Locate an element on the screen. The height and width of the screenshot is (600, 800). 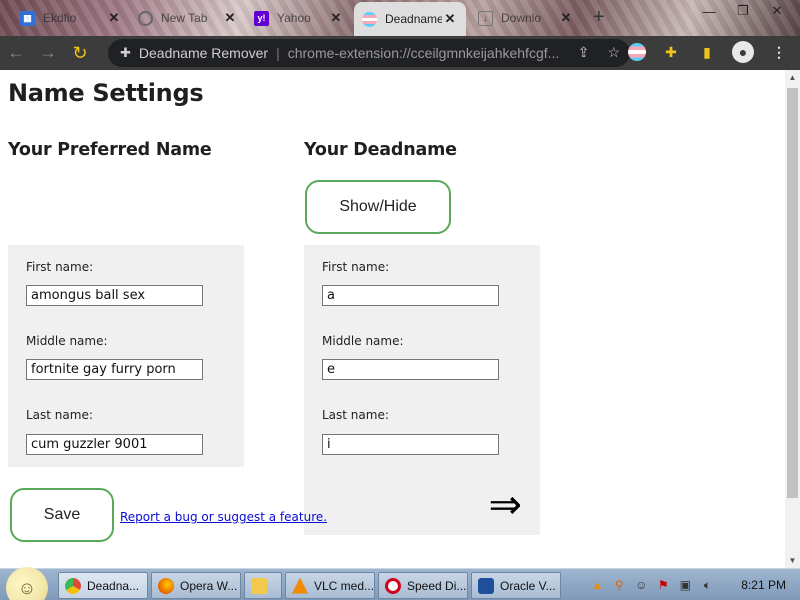
extensions-icon: ✚ is located at coordinates (671, 52).